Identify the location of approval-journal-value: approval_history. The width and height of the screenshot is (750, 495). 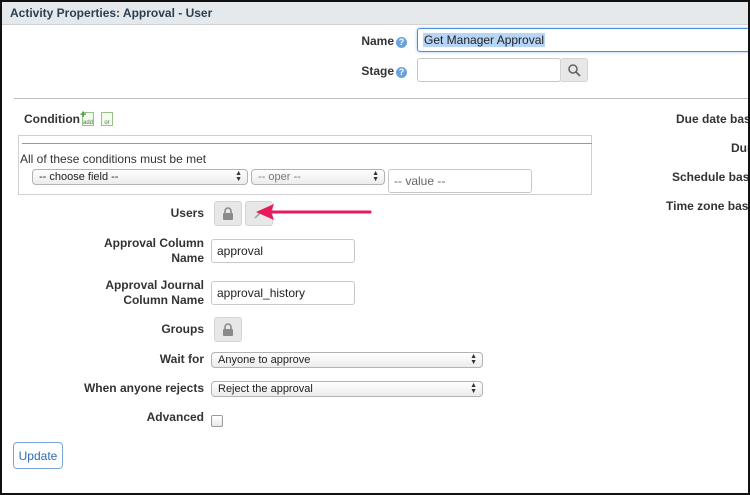
(261, 293).